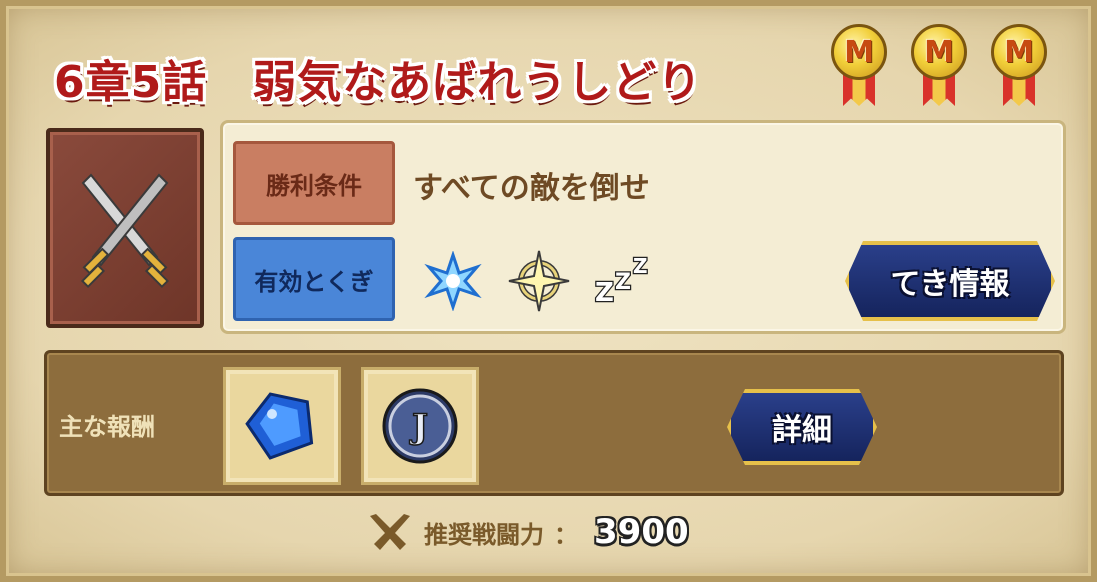 The image size is (1097, 582). I want to click on ice-snowflake-icon, so click(453, 281).